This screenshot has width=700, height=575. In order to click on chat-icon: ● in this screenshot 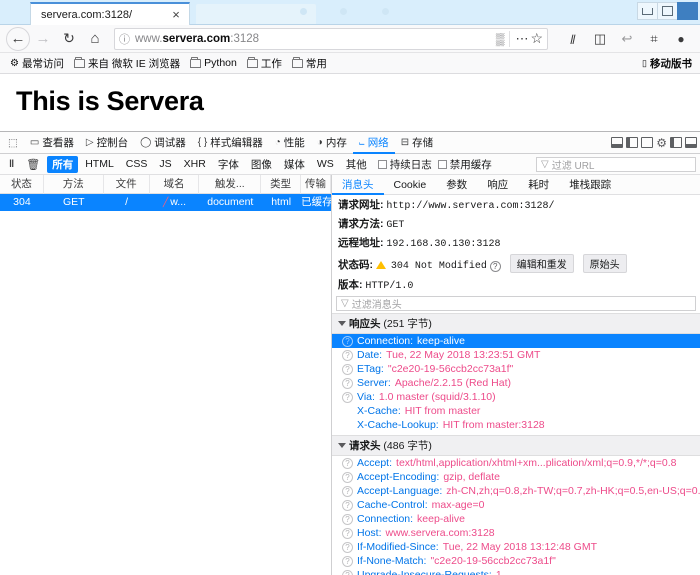, I will do `click(681, 39)`.